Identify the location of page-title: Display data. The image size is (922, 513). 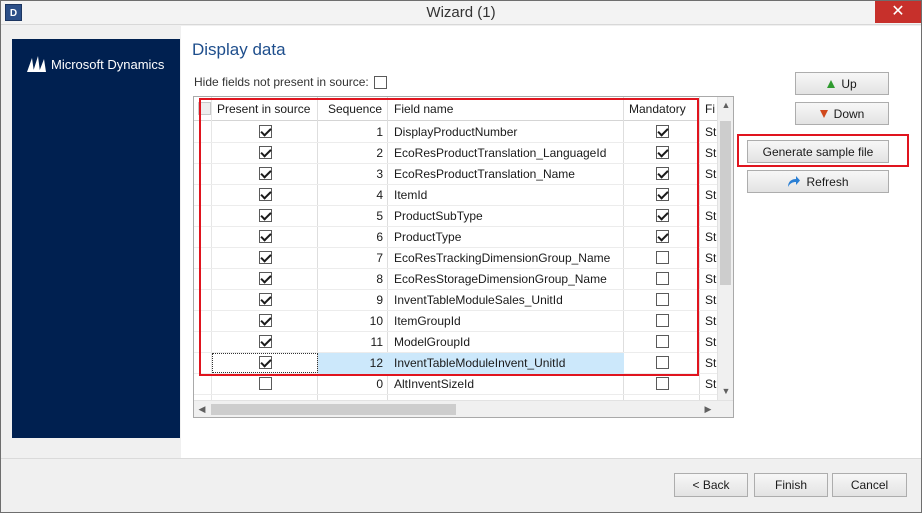
(239, 49).